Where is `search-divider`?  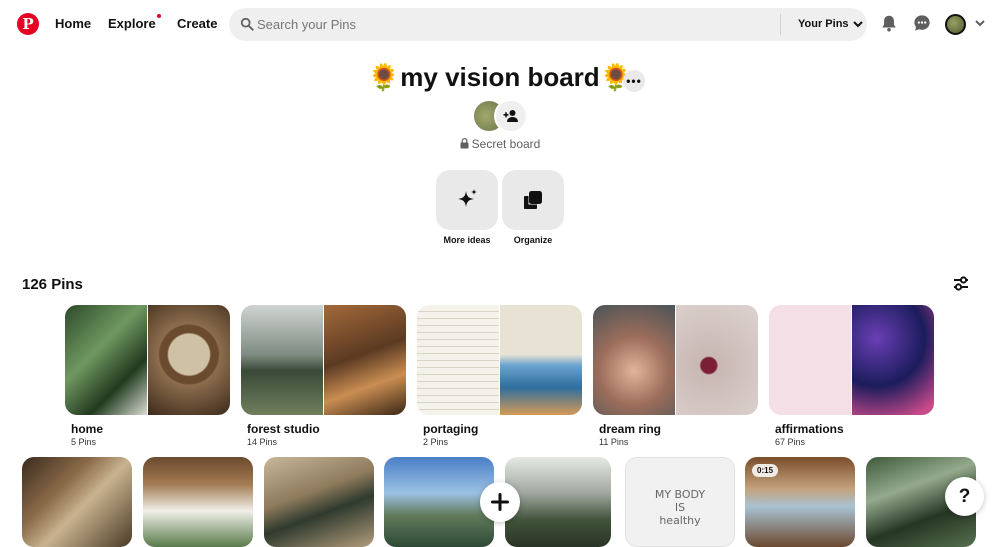
search-divider is located at coordinates (780, 24).